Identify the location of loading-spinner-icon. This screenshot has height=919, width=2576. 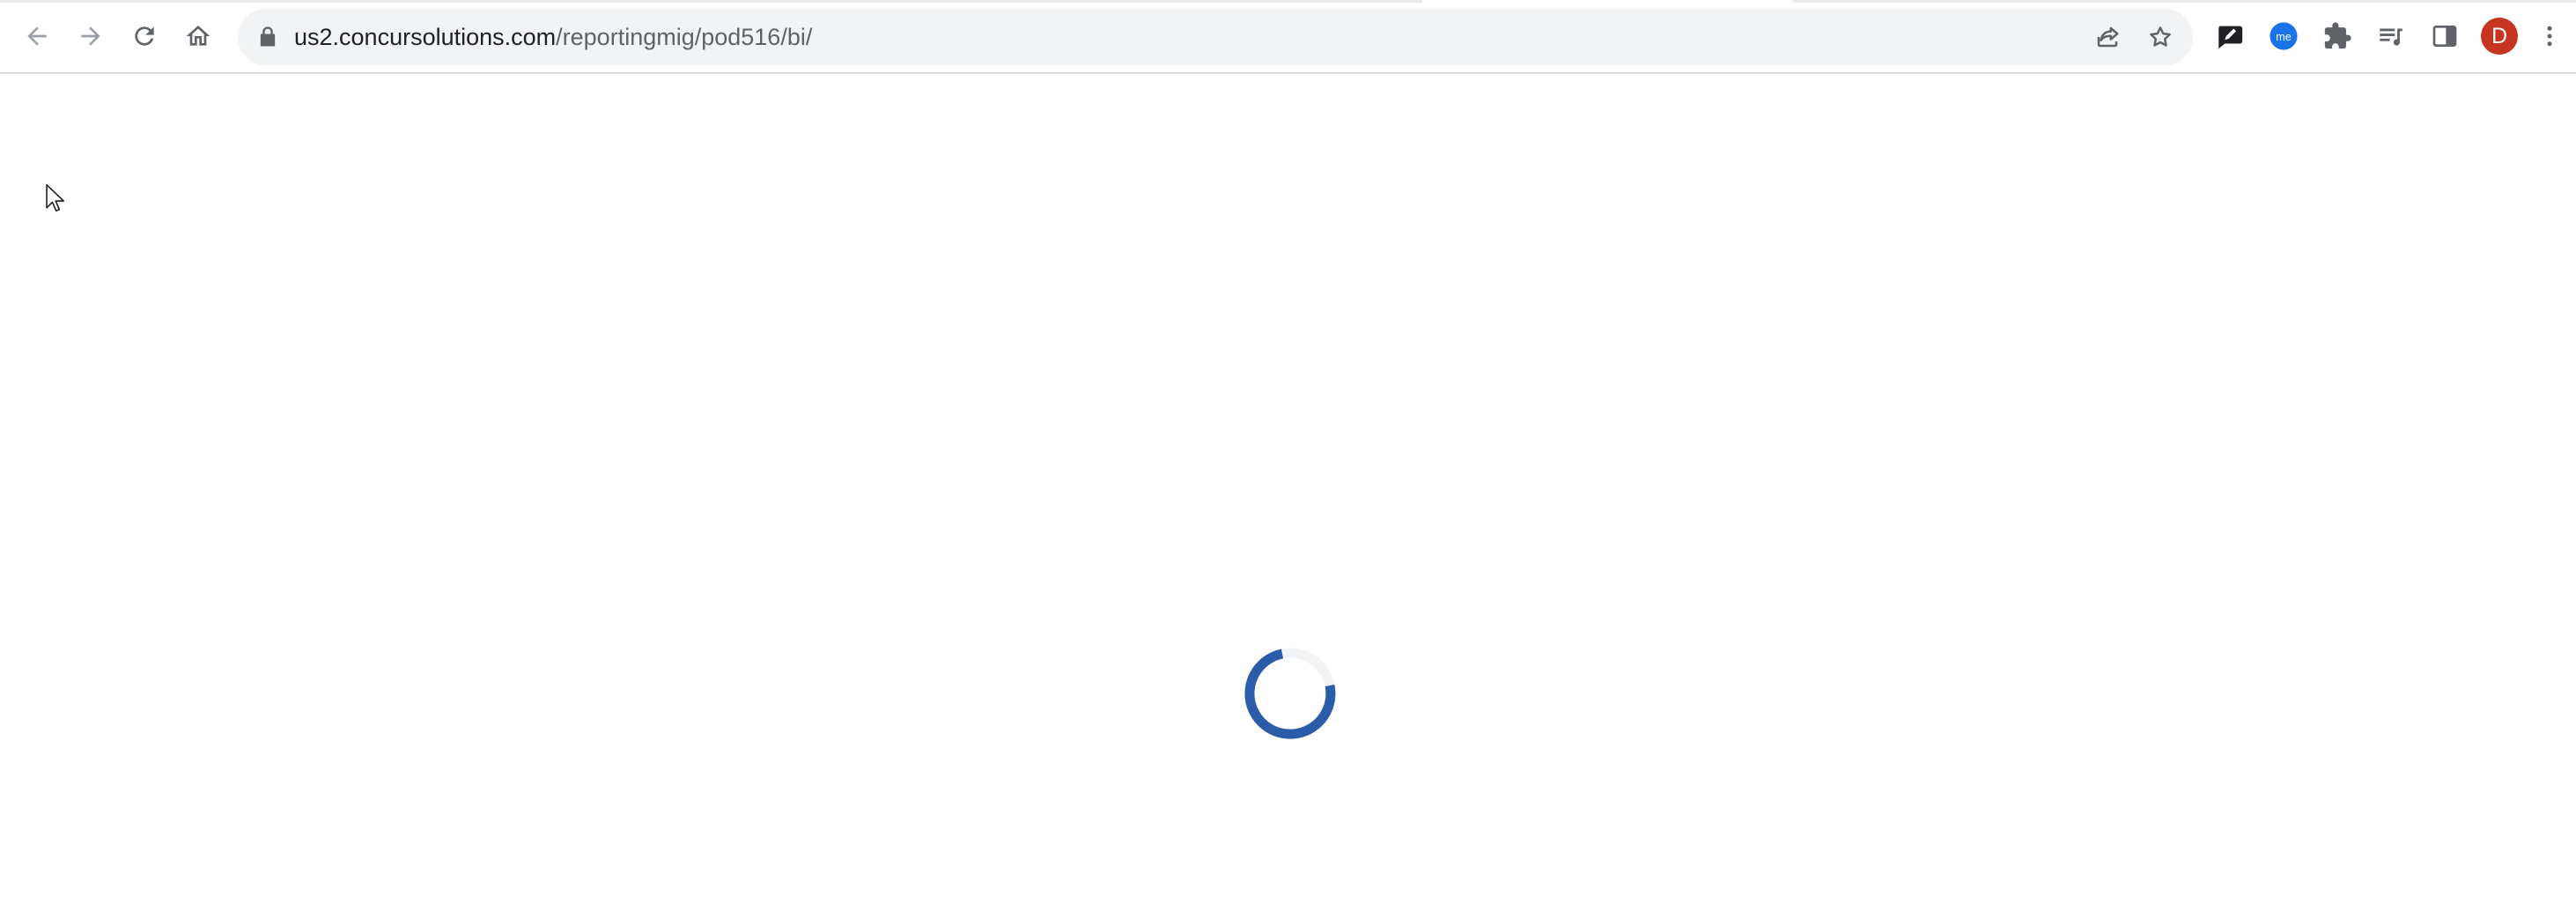
(1290, 693).